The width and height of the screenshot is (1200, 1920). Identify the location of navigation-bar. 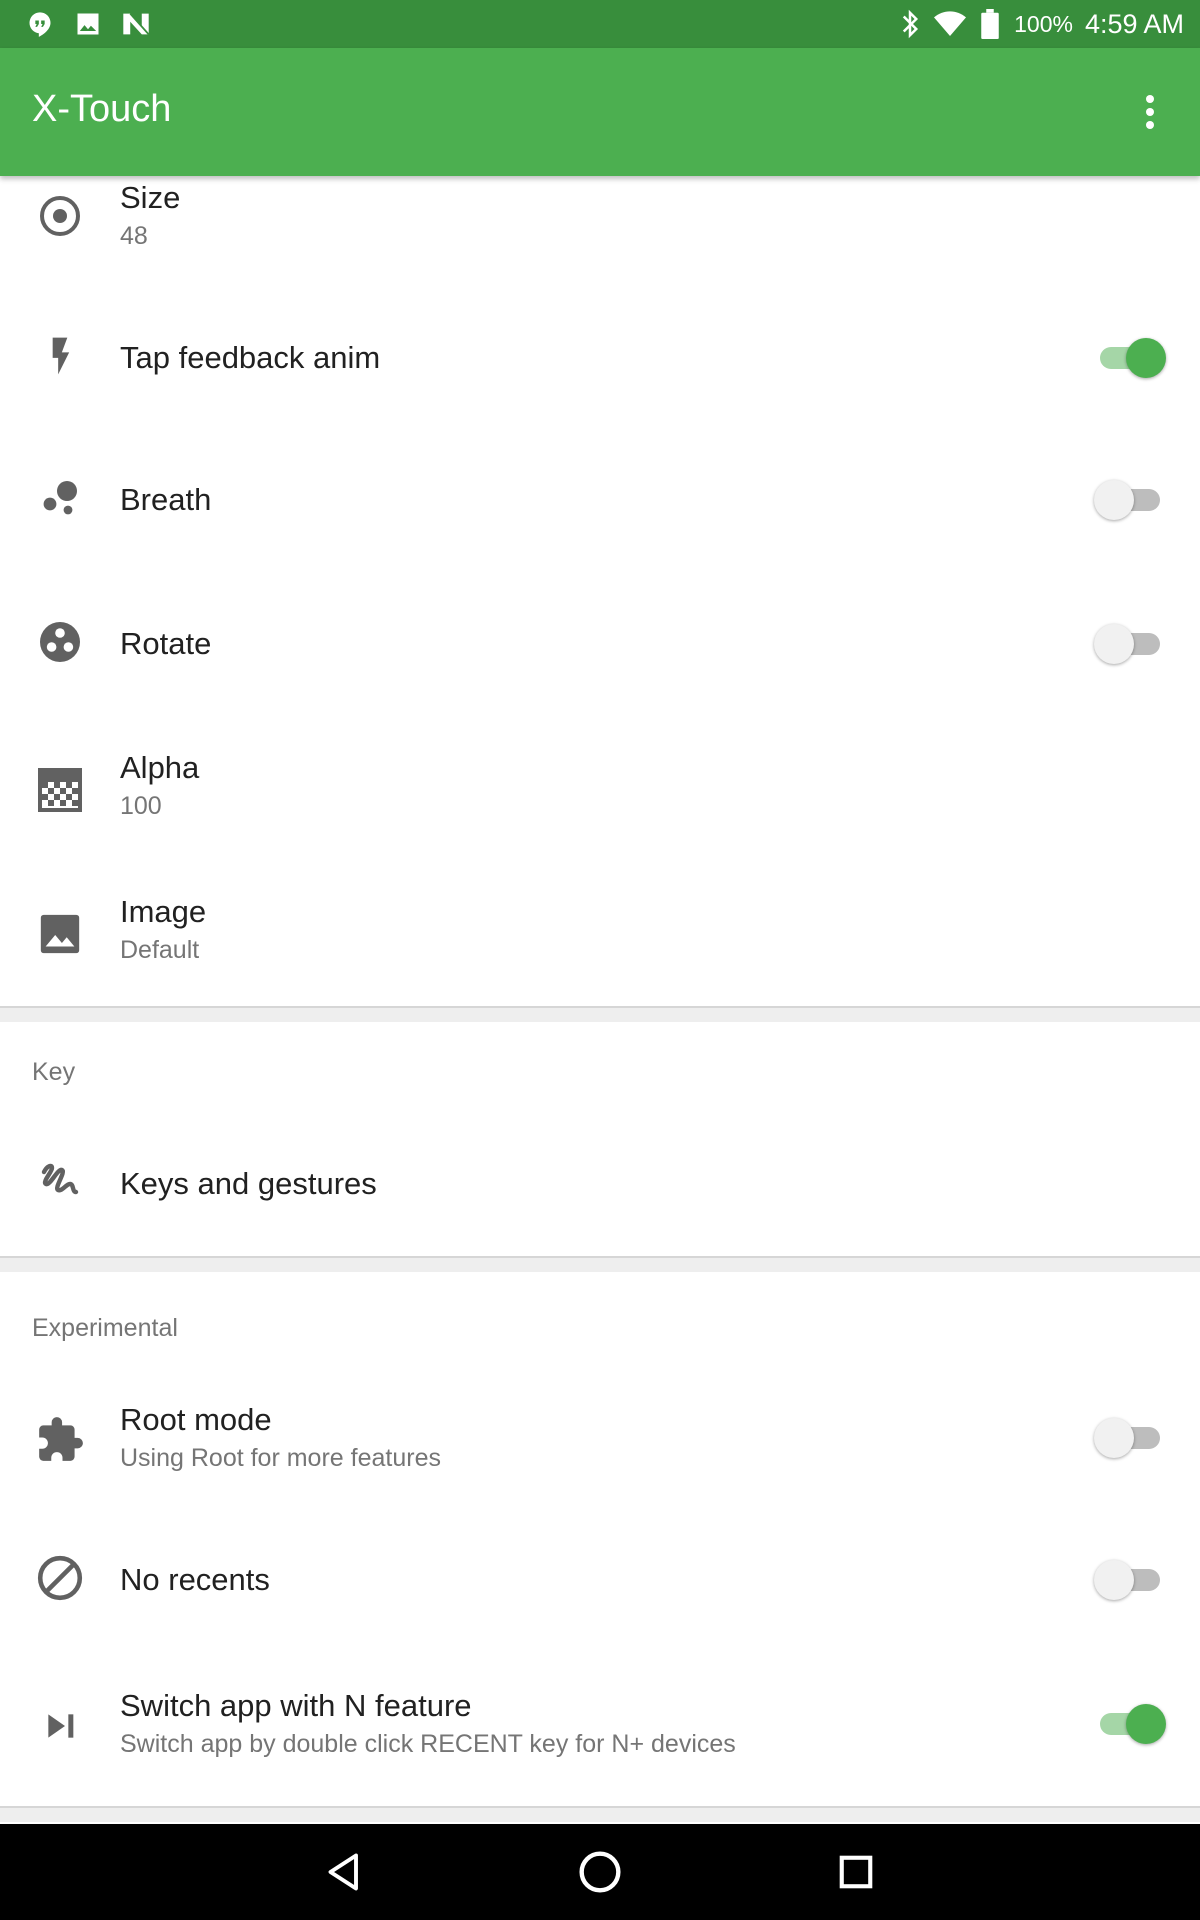
(600, 1872).